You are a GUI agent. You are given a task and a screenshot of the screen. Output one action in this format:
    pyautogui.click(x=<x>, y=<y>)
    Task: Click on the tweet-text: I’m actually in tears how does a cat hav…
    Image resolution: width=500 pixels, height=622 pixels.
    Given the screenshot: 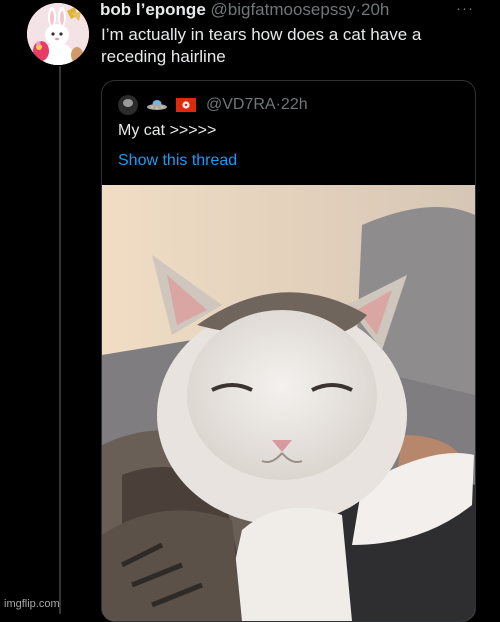 What is the action you would take?
    pyautogui.click(x=261, y=45)
    